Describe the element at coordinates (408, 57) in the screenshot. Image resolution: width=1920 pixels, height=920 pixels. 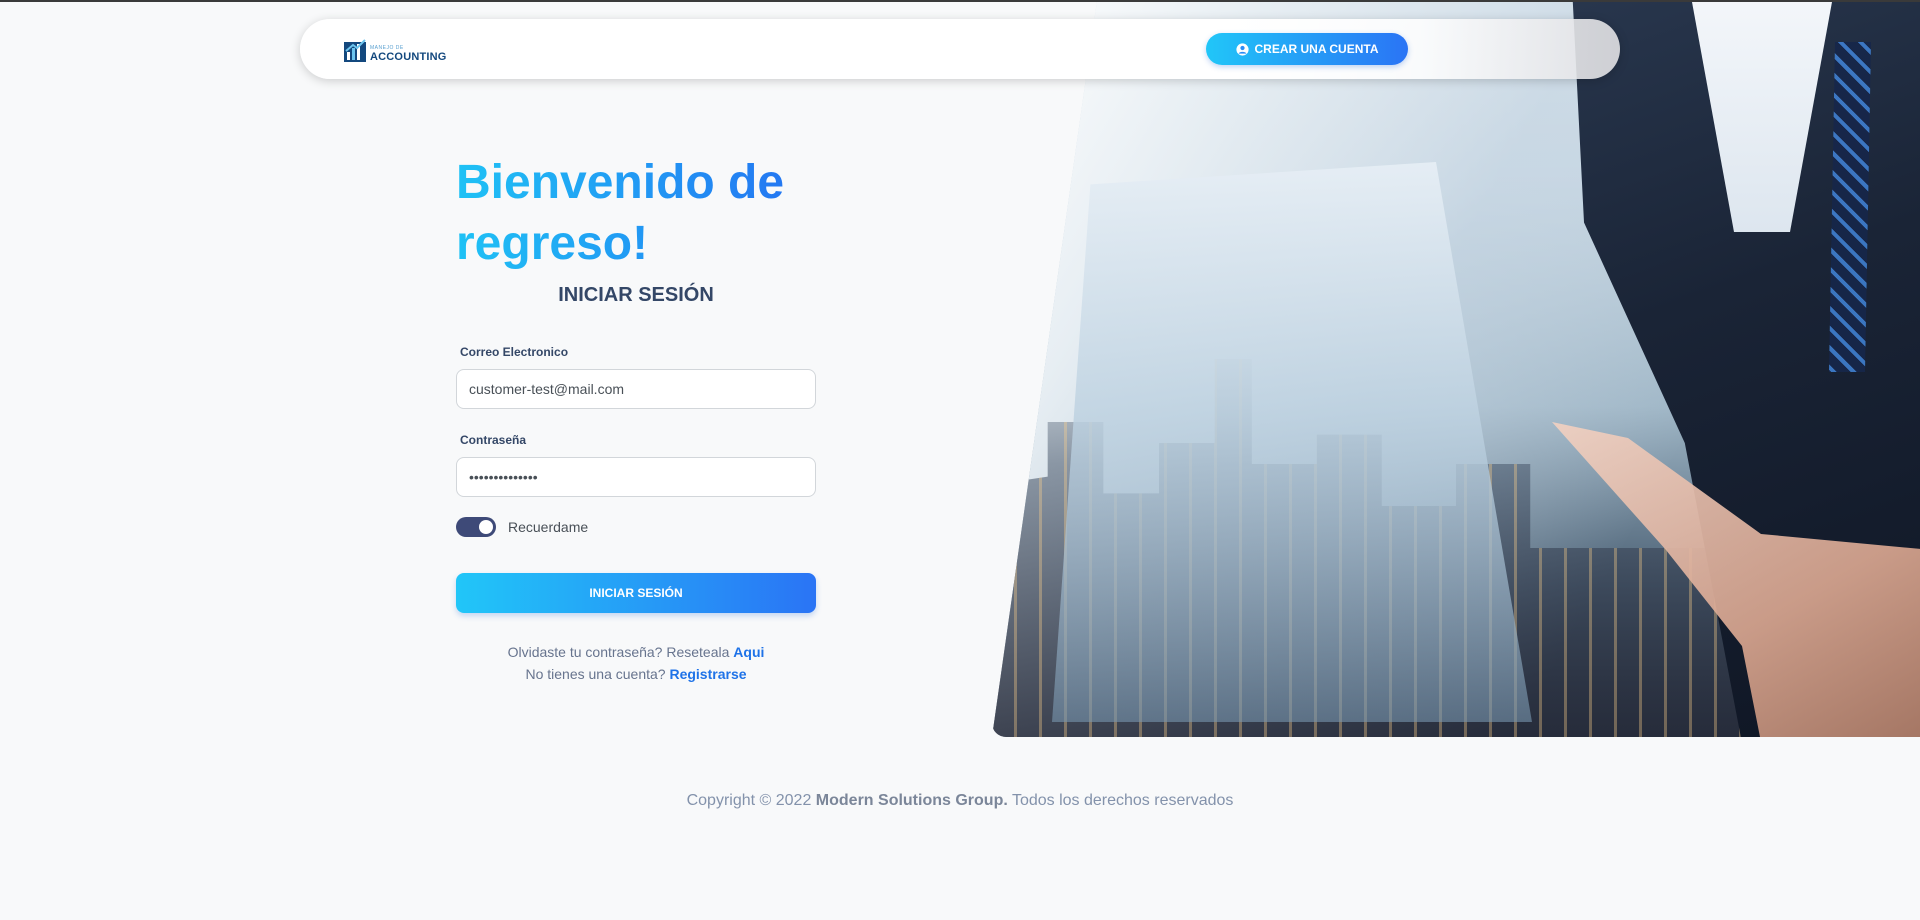
I see `brand-logo-name: ACCOUNTING` at that location.